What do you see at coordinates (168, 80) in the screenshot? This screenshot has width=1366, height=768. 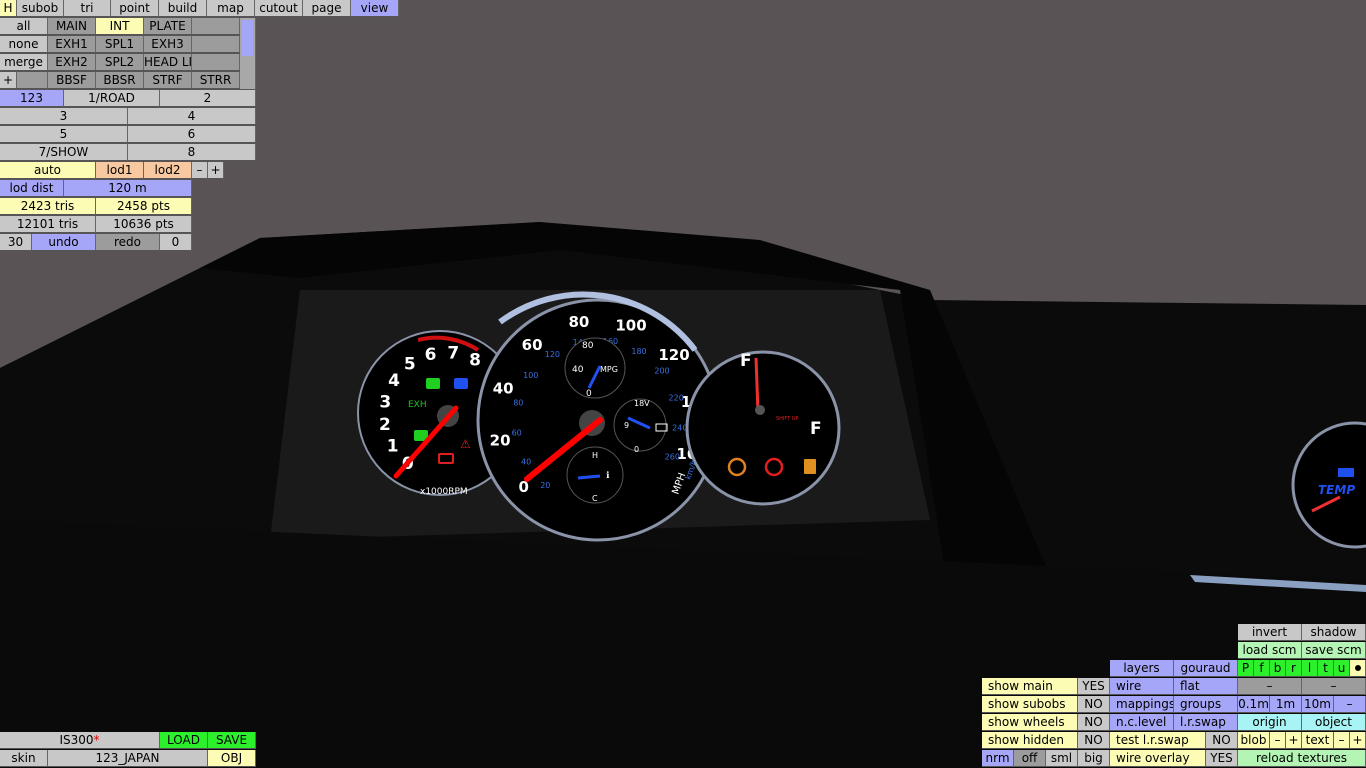 I see `part-strf: STRF` at bounding box center [168, 80].